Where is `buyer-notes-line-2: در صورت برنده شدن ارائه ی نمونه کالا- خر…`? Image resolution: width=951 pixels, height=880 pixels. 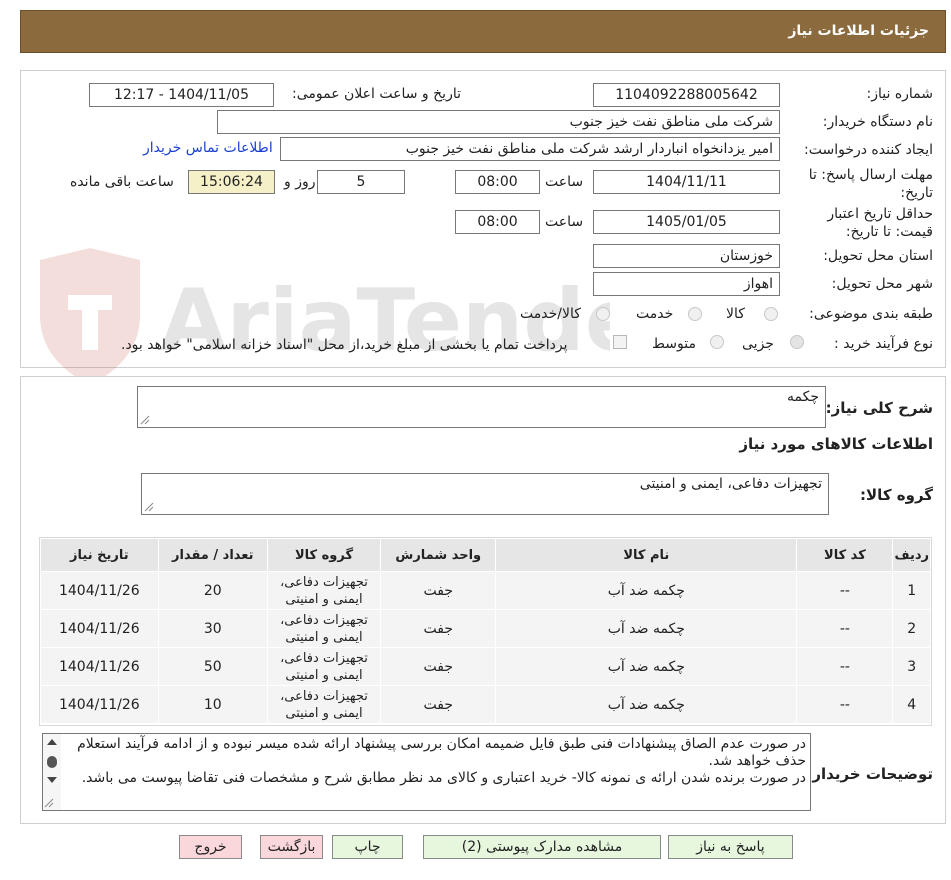
buyer-notes-line-2: در صورت برنده شدن ارائه ی نمونه کالا- خر… is located at coordinates (443, 778).